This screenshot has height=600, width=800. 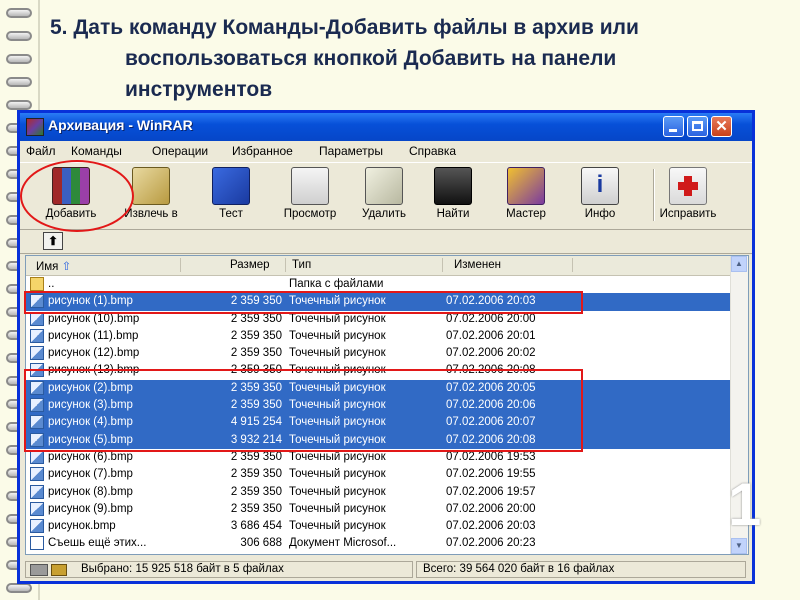 What do you see at coordinates (453, 214) in the screenshot?
I see `find-button-label: Найти` at bounding box center [453, 214].